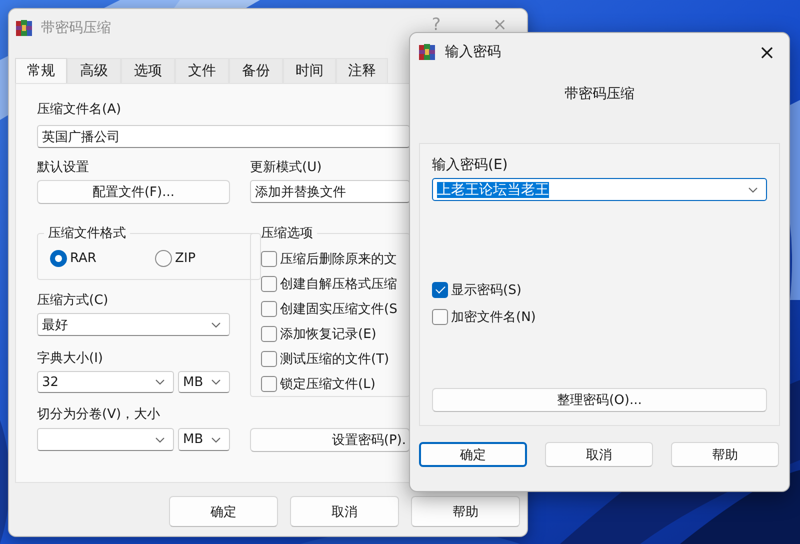  I want to click on radio-label: RAR, so click(83, 258).